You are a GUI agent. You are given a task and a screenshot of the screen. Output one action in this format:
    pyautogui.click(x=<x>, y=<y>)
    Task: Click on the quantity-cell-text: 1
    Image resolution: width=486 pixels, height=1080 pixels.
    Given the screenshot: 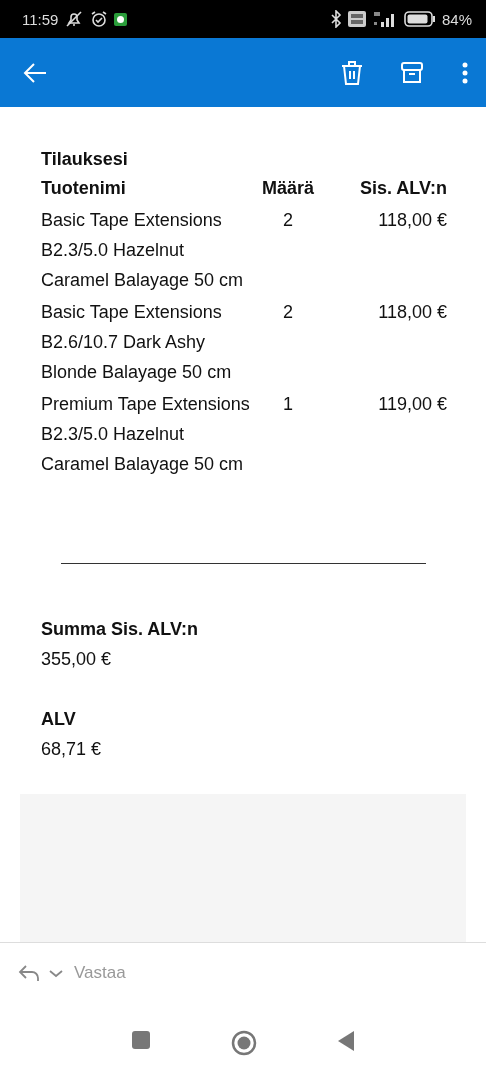 What is the action you would take?
    pyautogui.click(x=288, y=404)
    